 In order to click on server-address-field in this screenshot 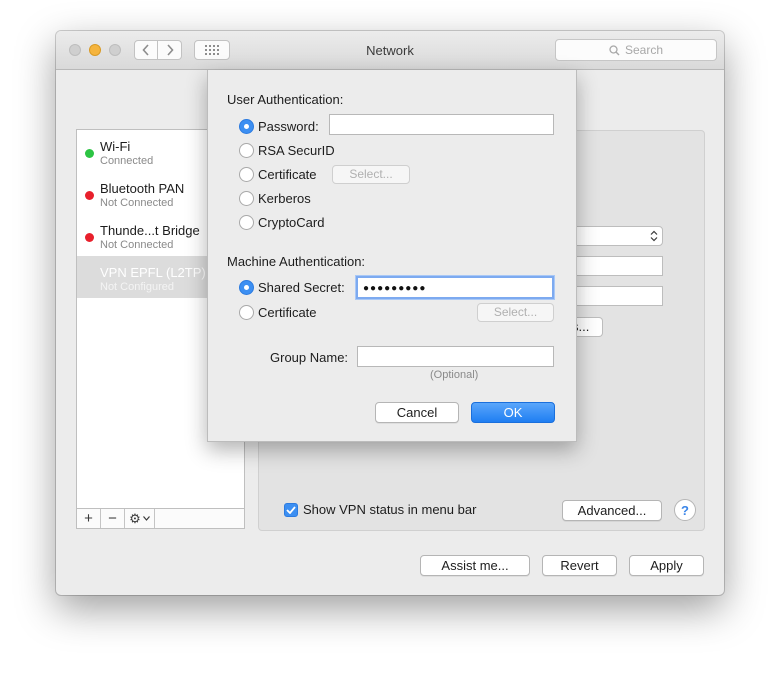, I will do `click(617, 266)`.